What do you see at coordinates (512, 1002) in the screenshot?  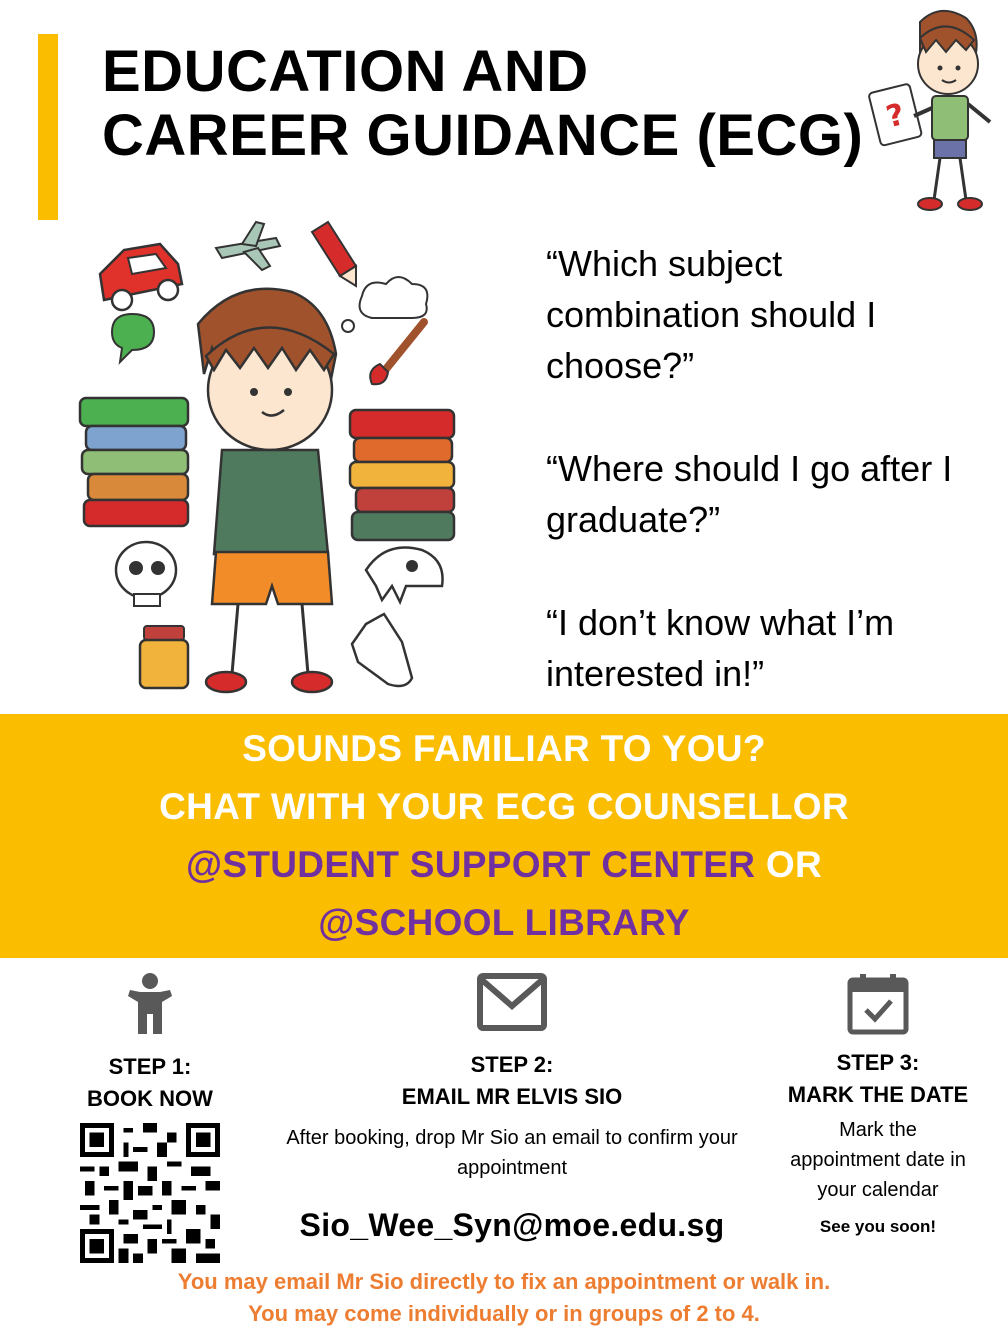 I see `envelope-icon` at bounding box center [512, 1002].